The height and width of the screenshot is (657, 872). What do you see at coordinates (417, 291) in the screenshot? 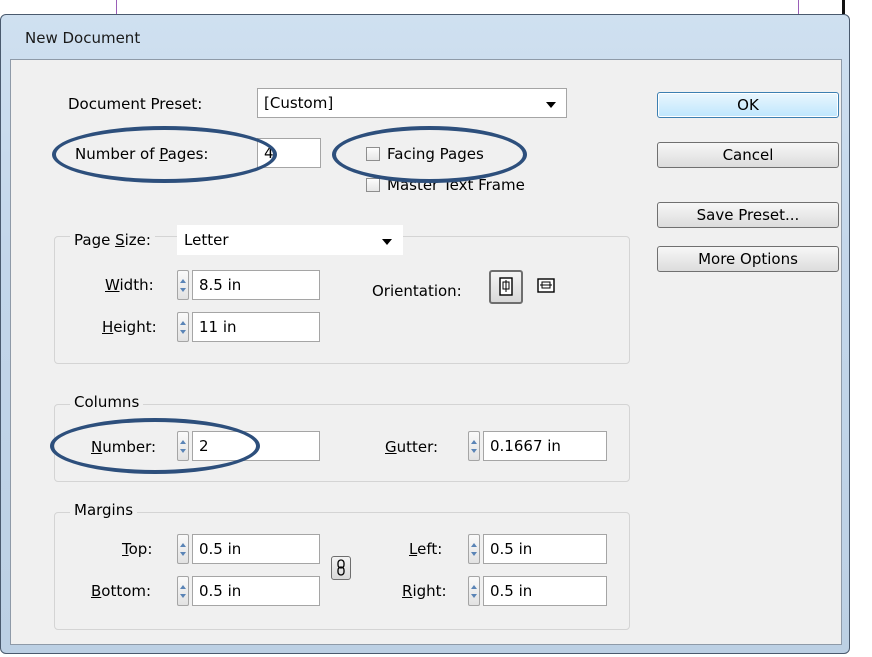
I see `orientation-label: Orientation:` at bounding box center [417, 291].